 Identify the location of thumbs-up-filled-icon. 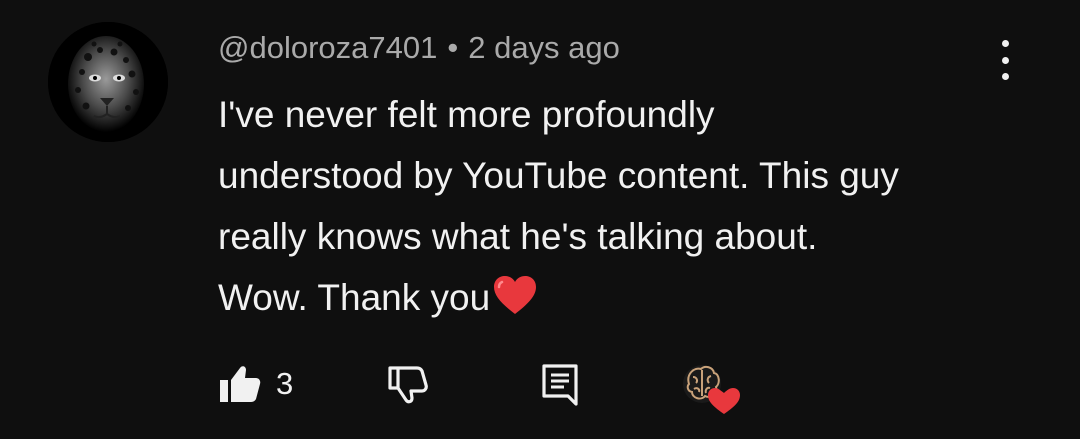
(240, 384).